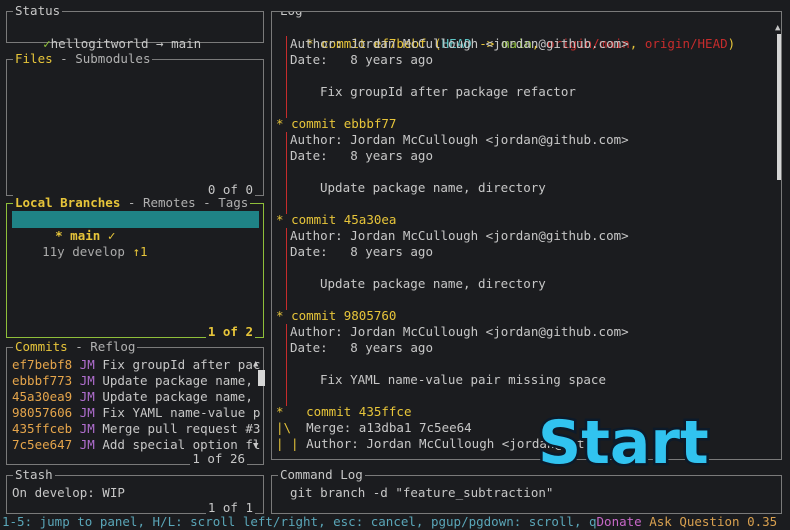 The width and height of the screenshot is (790, 530). I want to click on log-commit-line: * commit 9805760, so click(336, 315).